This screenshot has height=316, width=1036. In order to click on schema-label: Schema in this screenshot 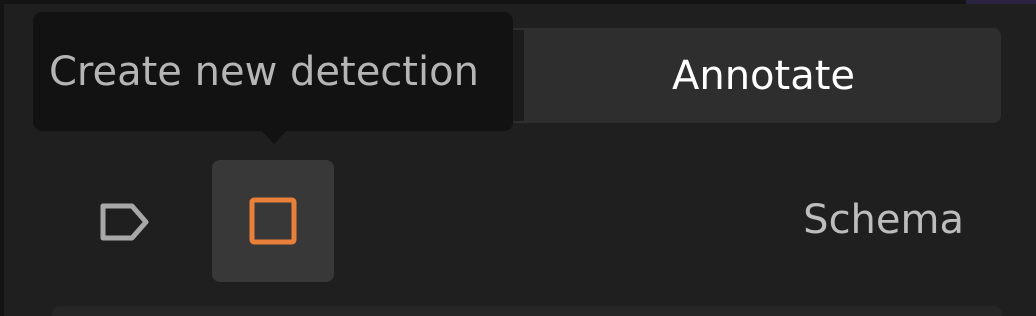, I will do `click(883, 220)`.